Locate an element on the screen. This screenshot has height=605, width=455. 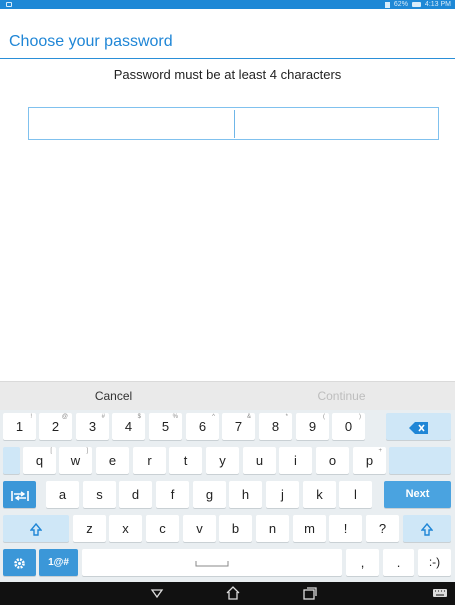
tab-icon is located at coordinates (19, 495).